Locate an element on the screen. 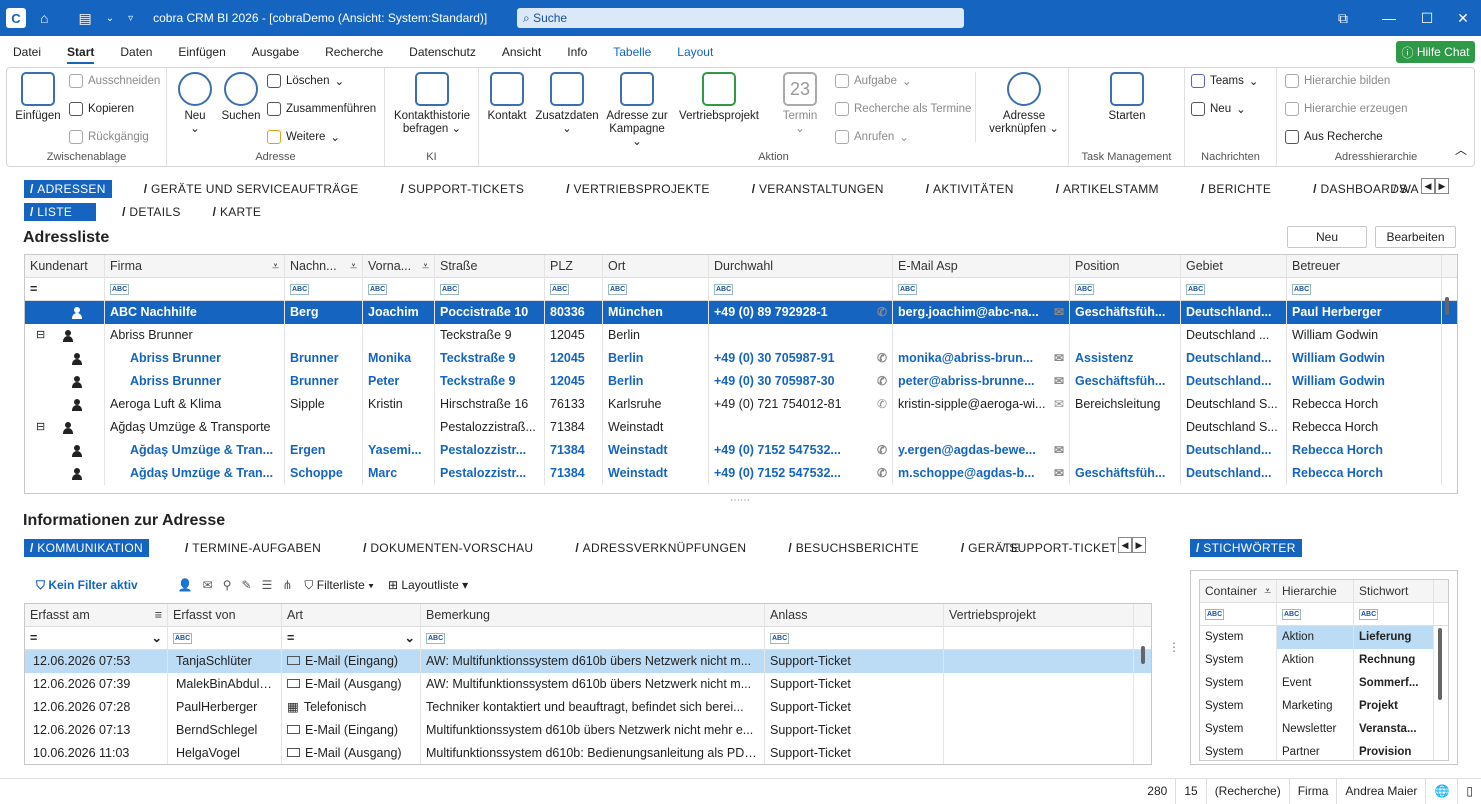 The image size is (1481, 804). tab-termine-aufgaben: TERMINE-AUFGABEN is located at coordinates (253, 548).